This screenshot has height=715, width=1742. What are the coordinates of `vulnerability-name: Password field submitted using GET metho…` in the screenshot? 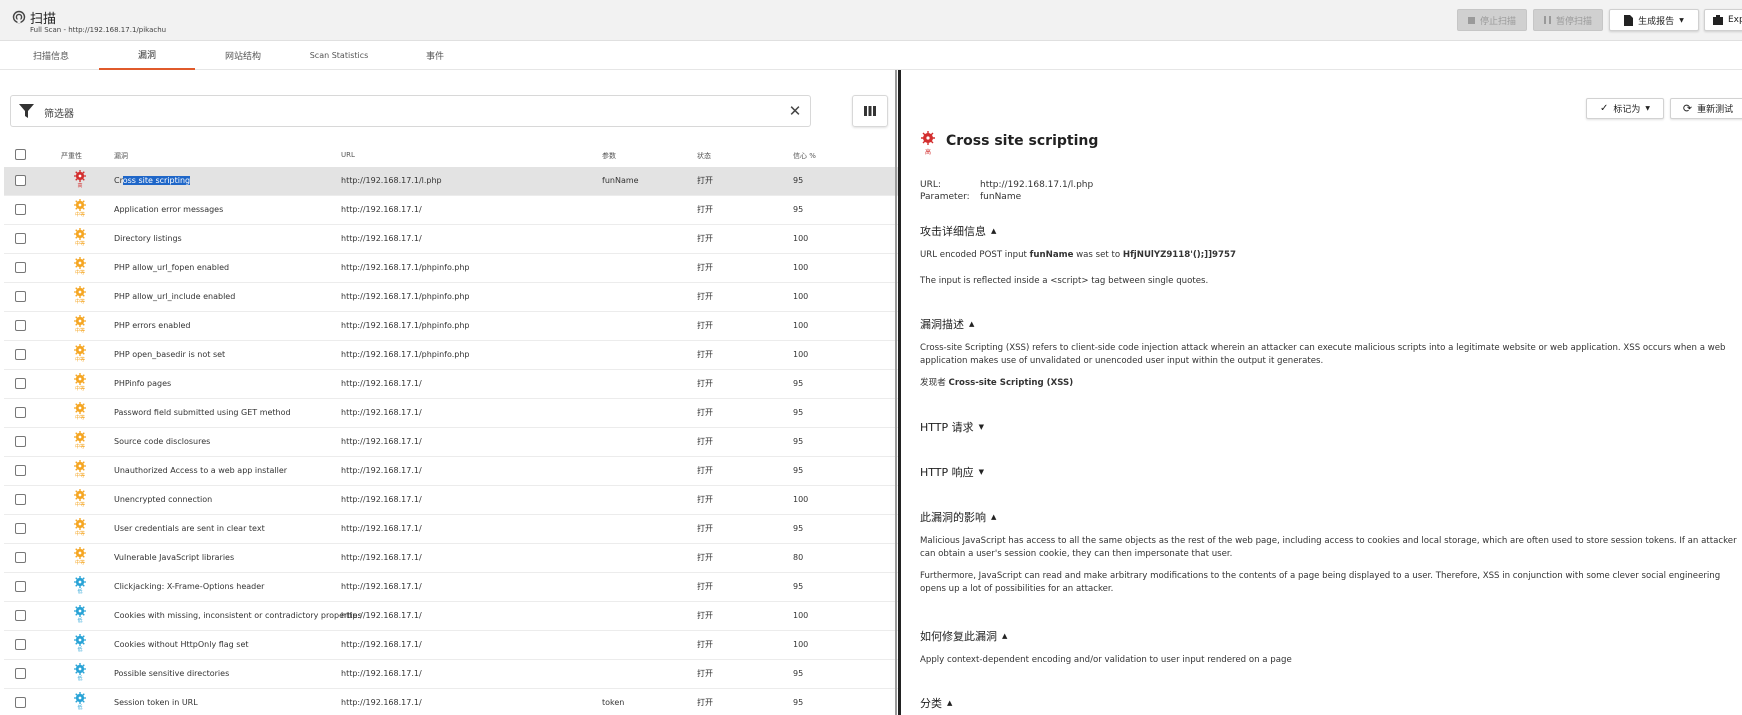 It's located at (202, 413).